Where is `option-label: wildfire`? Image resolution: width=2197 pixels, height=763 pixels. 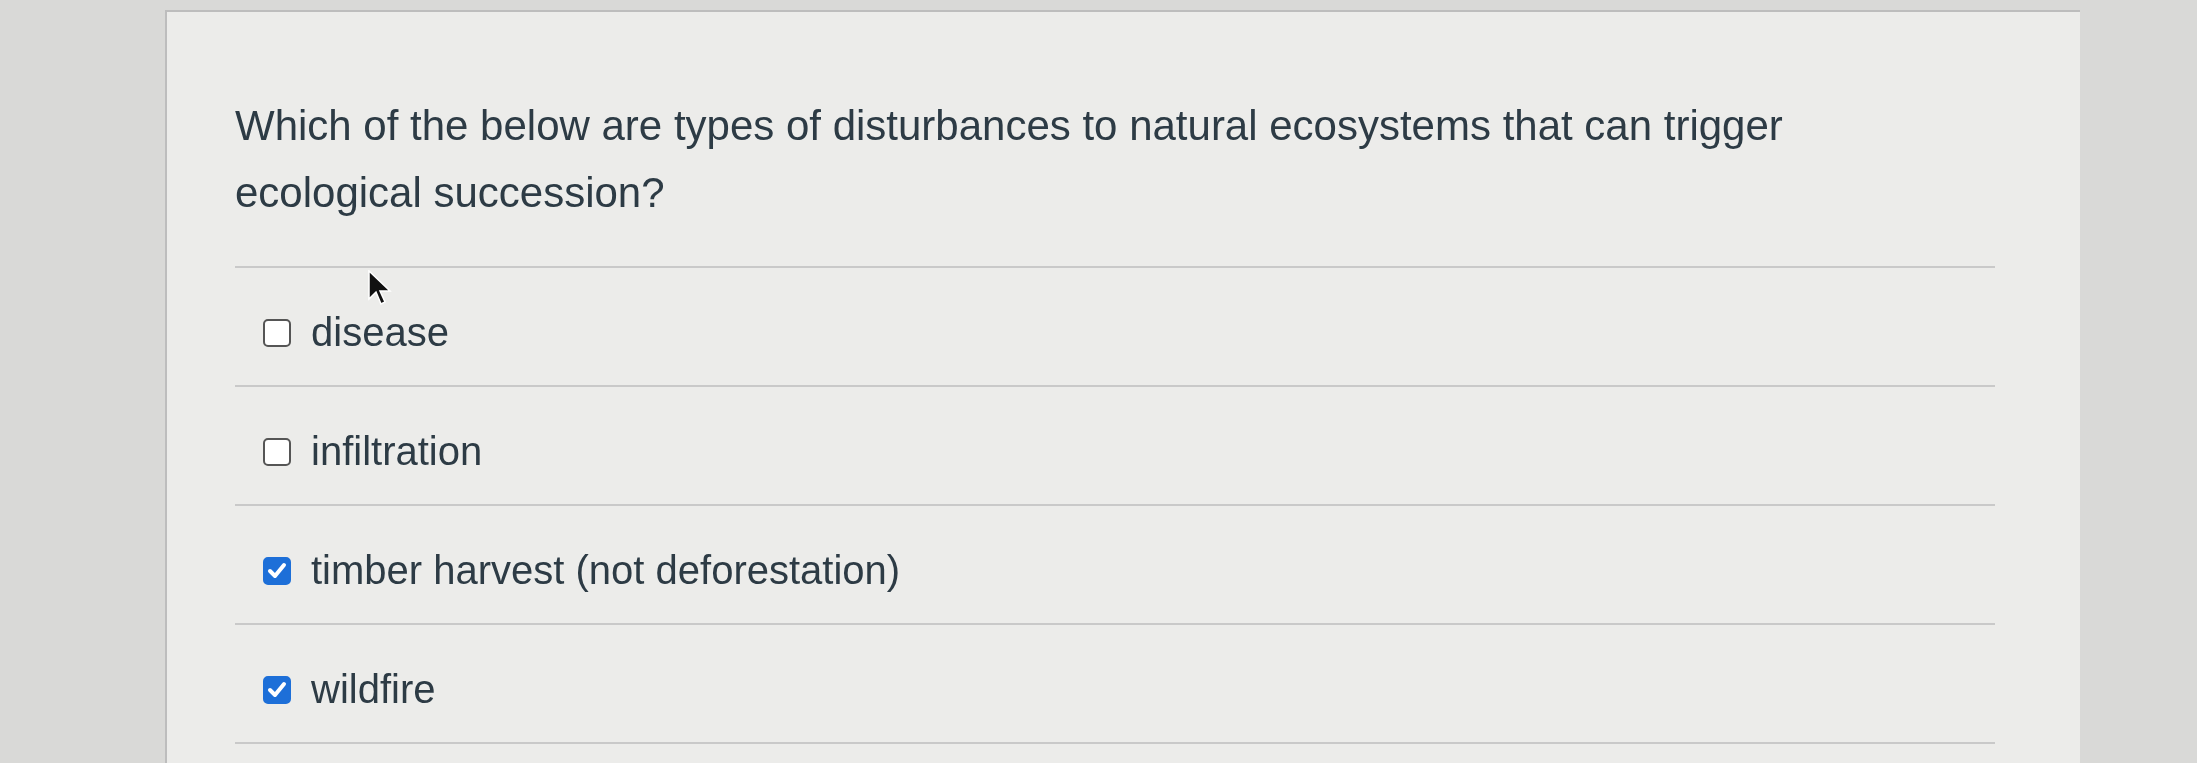
option-label: wildfire is located at coordinates (373, 690).